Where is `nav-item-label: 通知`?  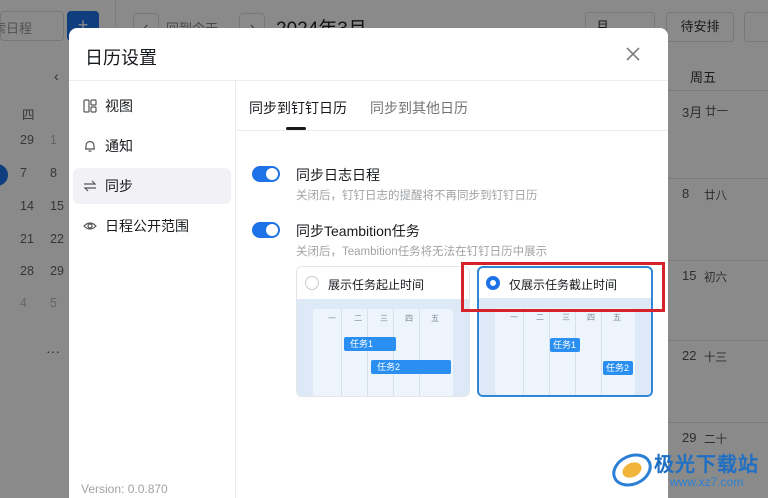
nav-item-label: 通知 is located at coordinates (119, 146).